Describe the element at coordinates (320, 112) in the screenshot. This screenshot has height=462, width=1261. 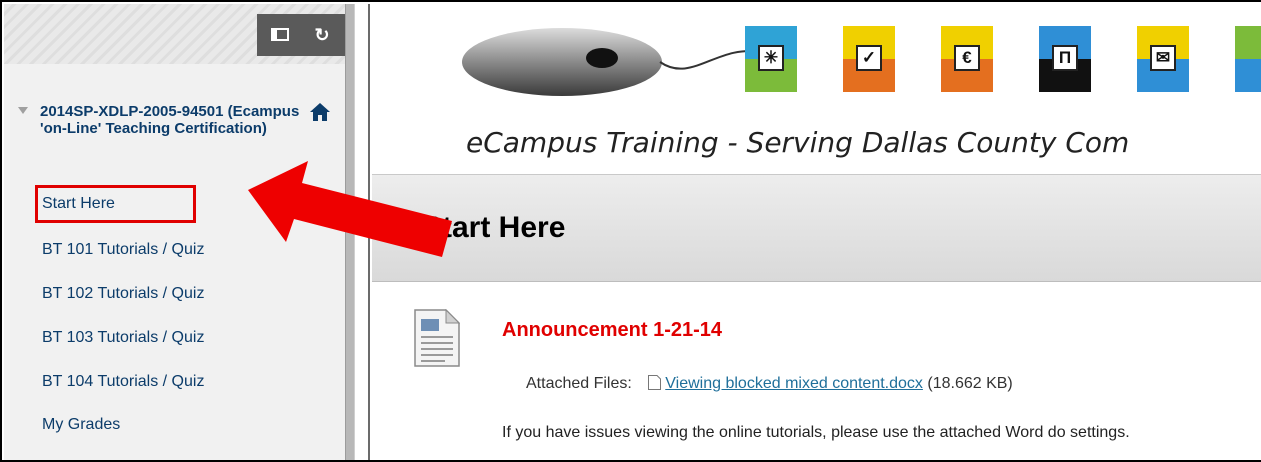
I see `home-icon` at that location.